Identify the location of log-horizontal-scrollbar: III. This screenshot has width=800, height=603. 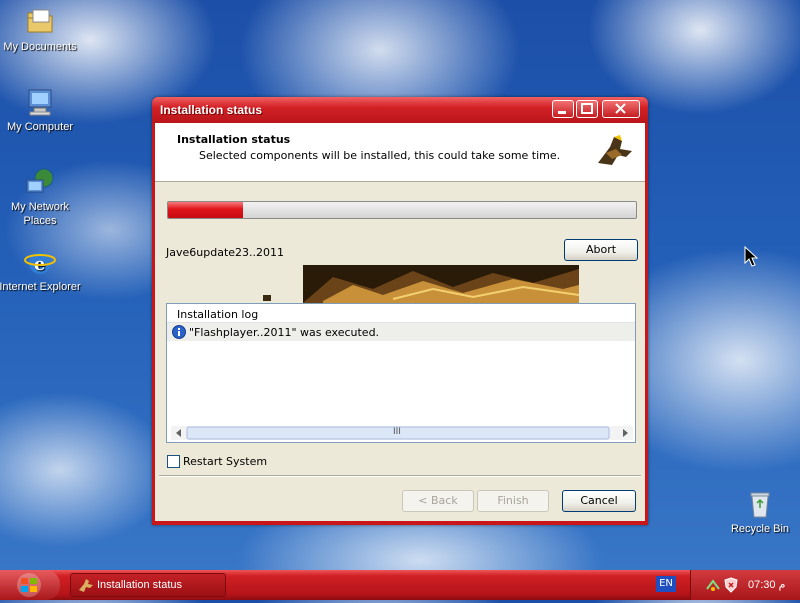
(402, 433).